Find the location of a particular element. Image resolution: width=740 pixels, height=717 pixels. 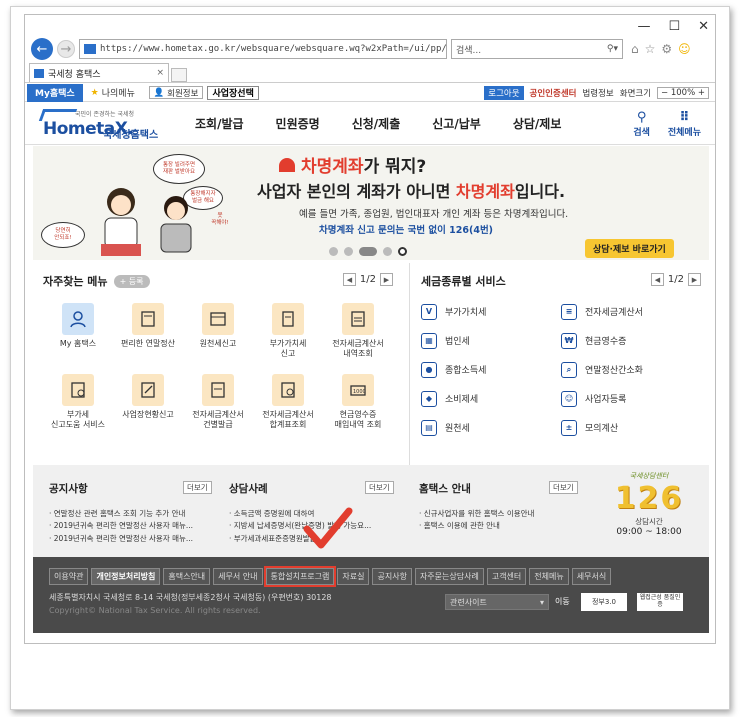

tax-vat: V 부가가치세 is located at coordinates (491, 311).